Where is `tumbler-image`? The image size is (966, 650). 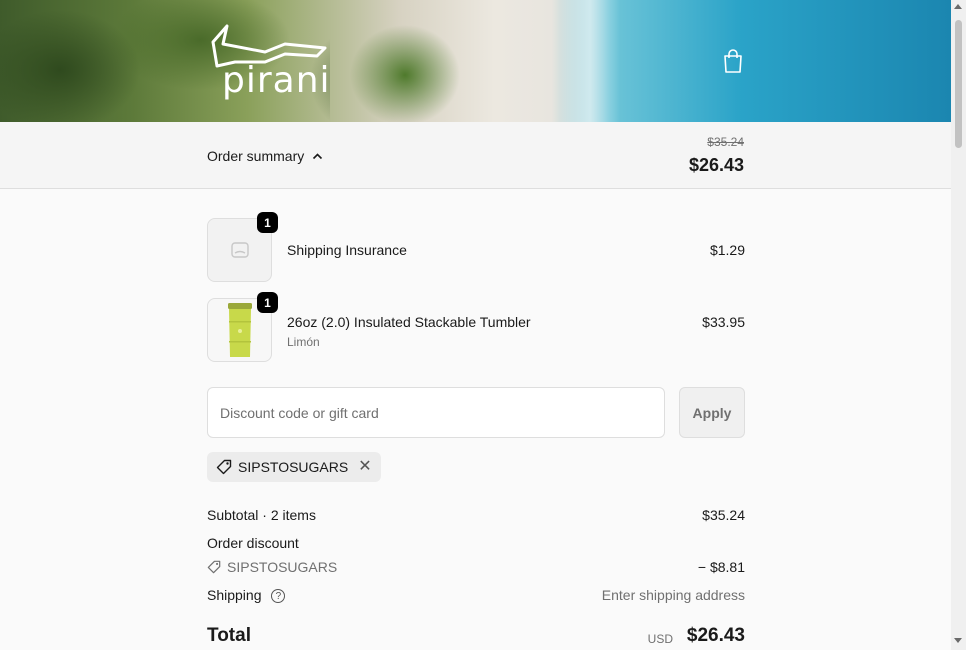 tumbler-image is located at coordinates (239, 330).